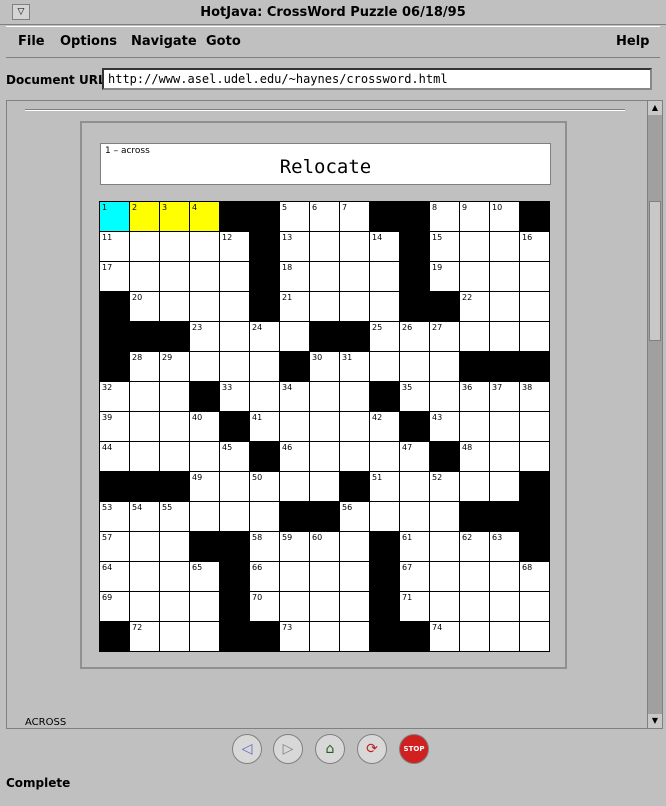 The width and height of the screenshot is (666, 806). Describe the element at coordinates (504, 396) in the screenshot. I see `grid-cell: 37` at that location.